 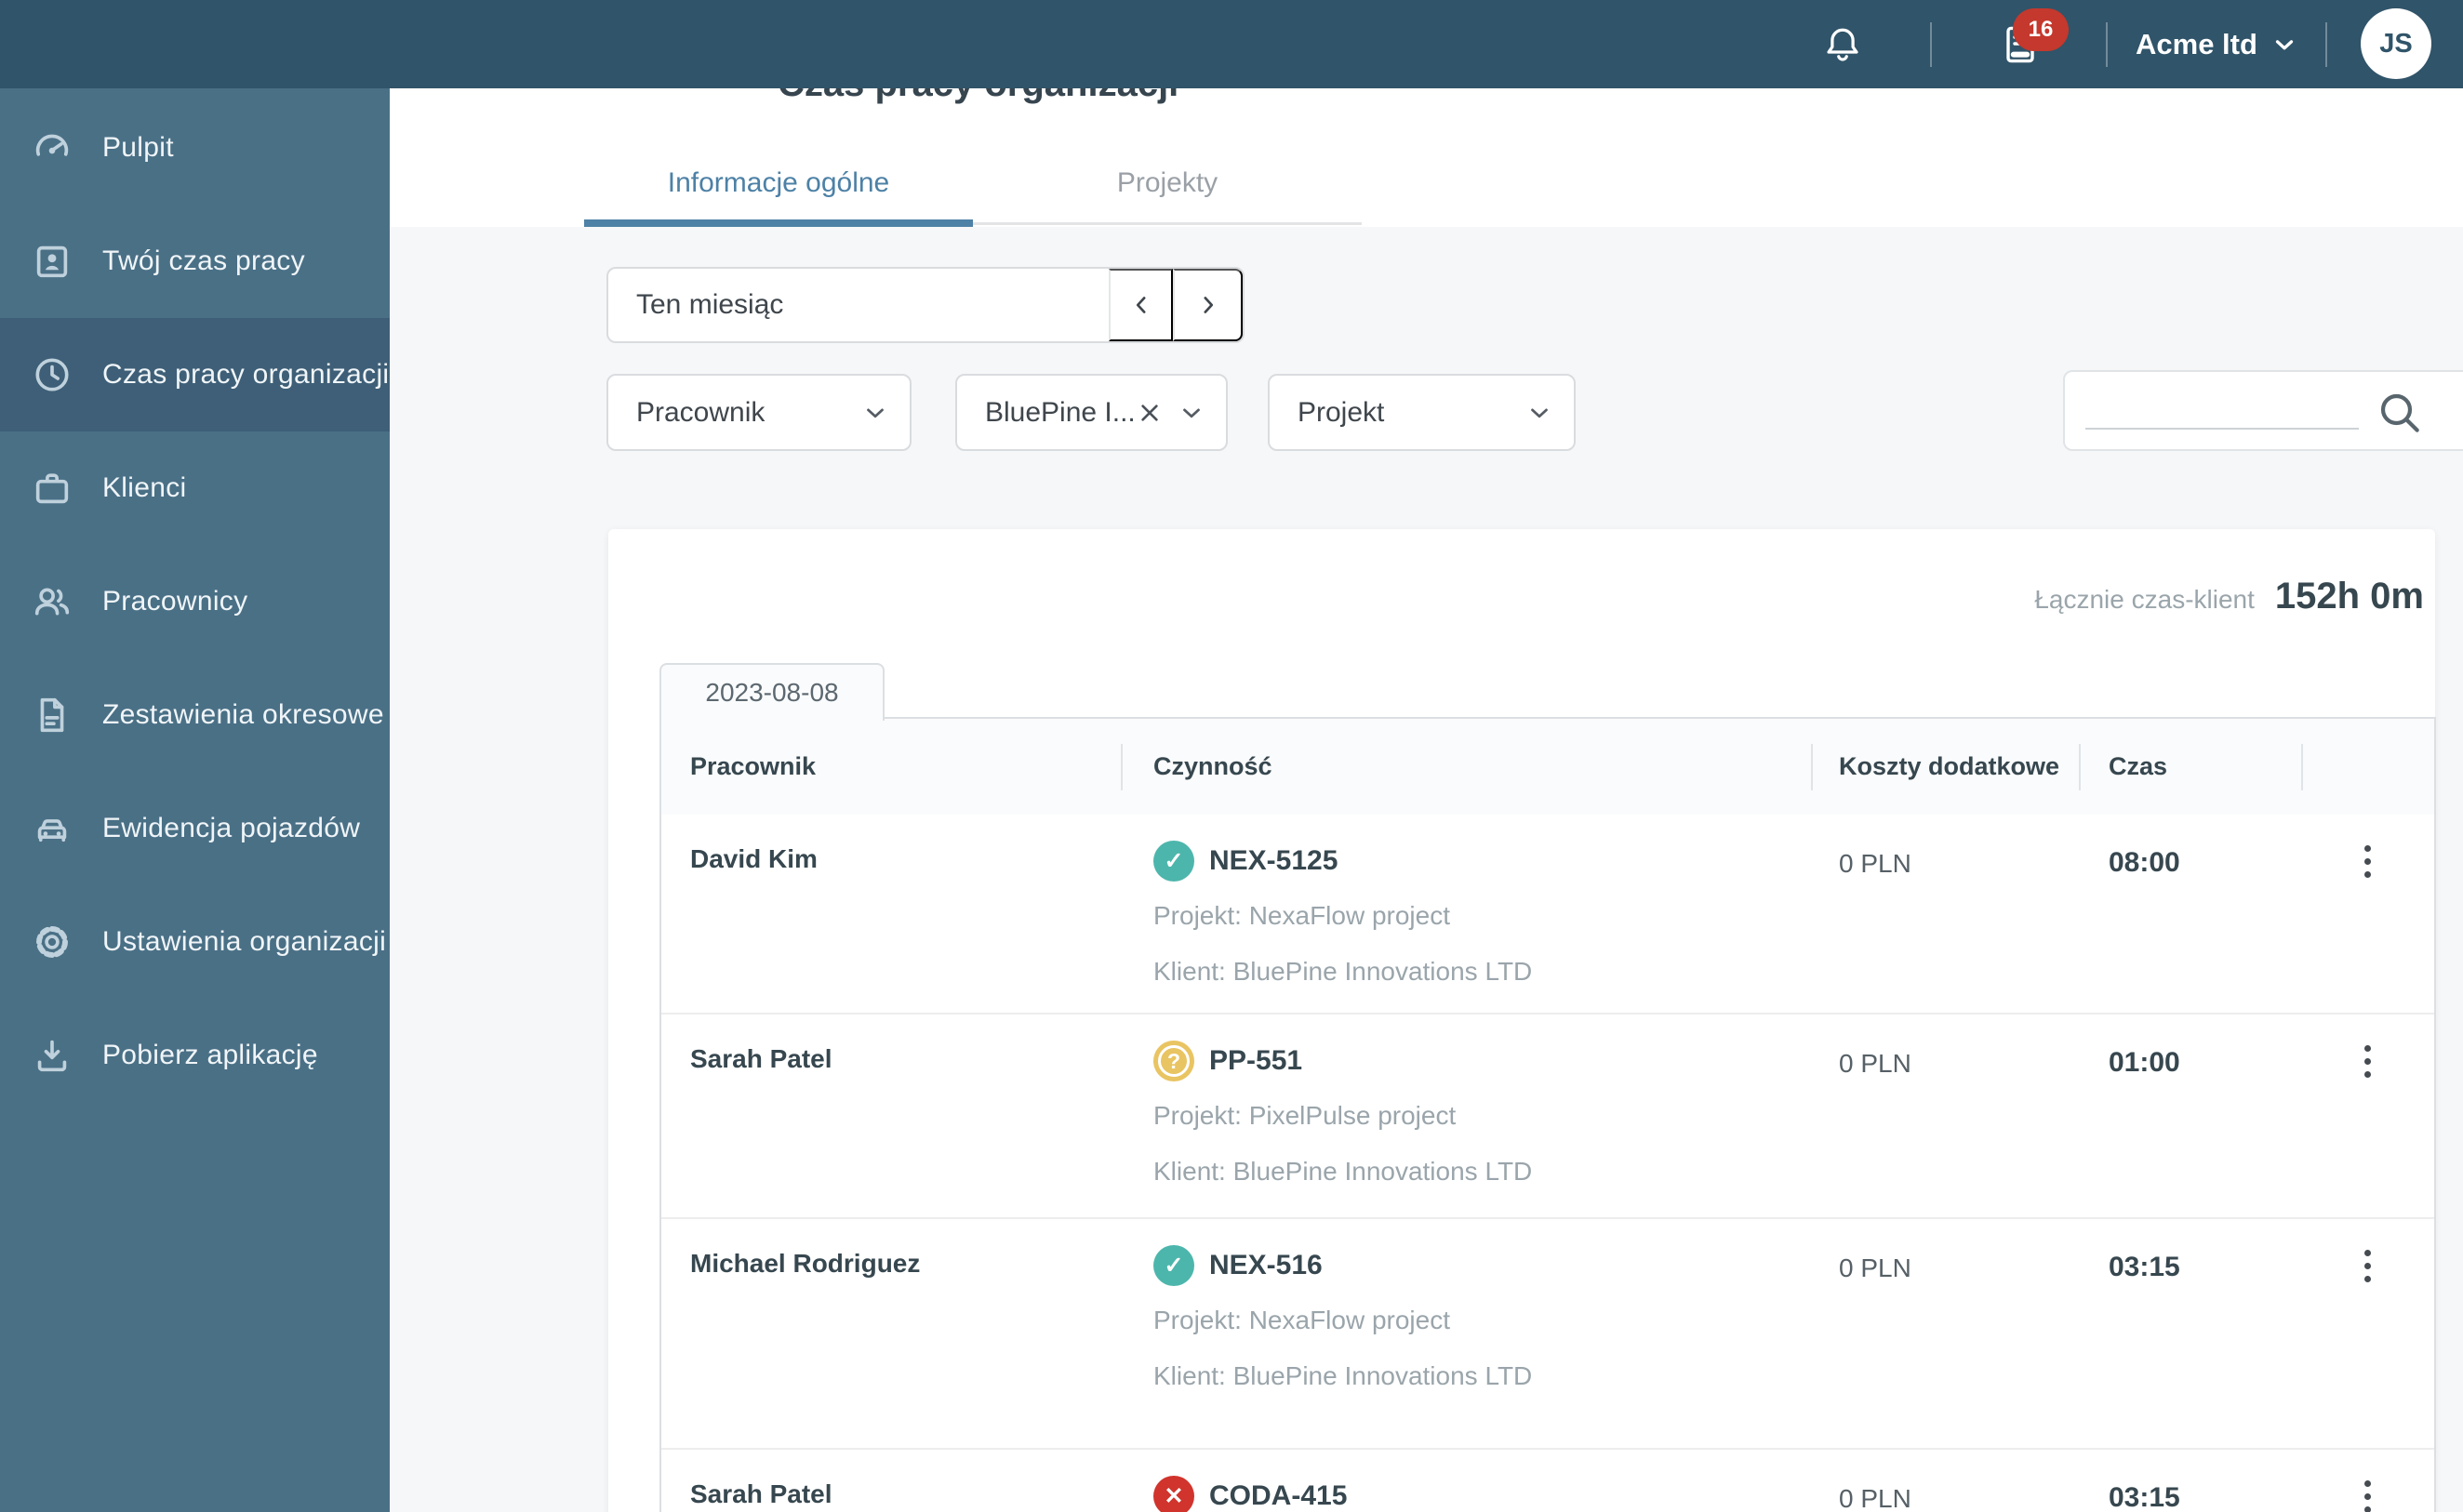 I want to click on activity-code: NEX-5125, so click(x=1273, y=860).